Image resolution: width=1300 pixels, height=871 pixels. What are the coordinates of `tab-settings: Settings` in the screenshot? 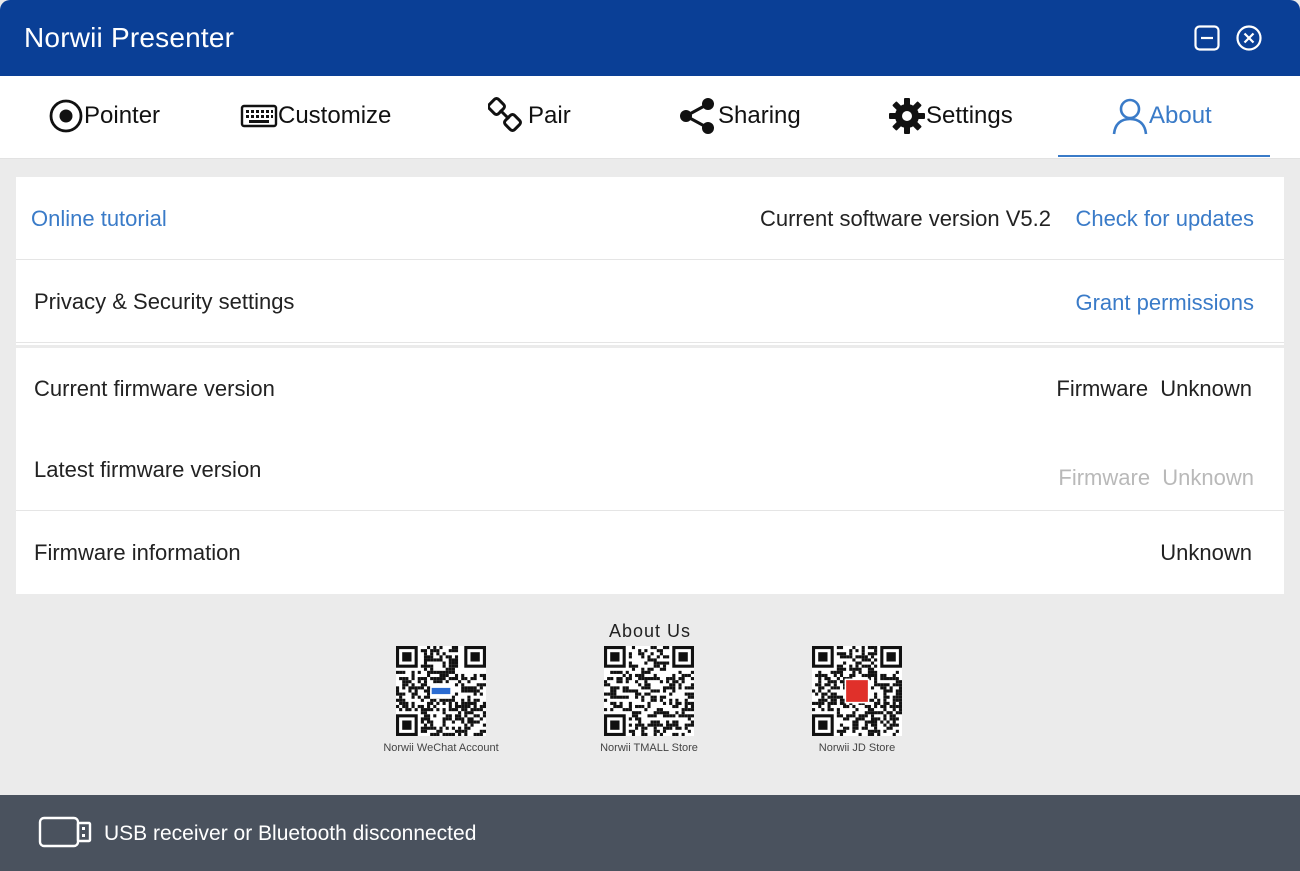 It's located at (950, 116).